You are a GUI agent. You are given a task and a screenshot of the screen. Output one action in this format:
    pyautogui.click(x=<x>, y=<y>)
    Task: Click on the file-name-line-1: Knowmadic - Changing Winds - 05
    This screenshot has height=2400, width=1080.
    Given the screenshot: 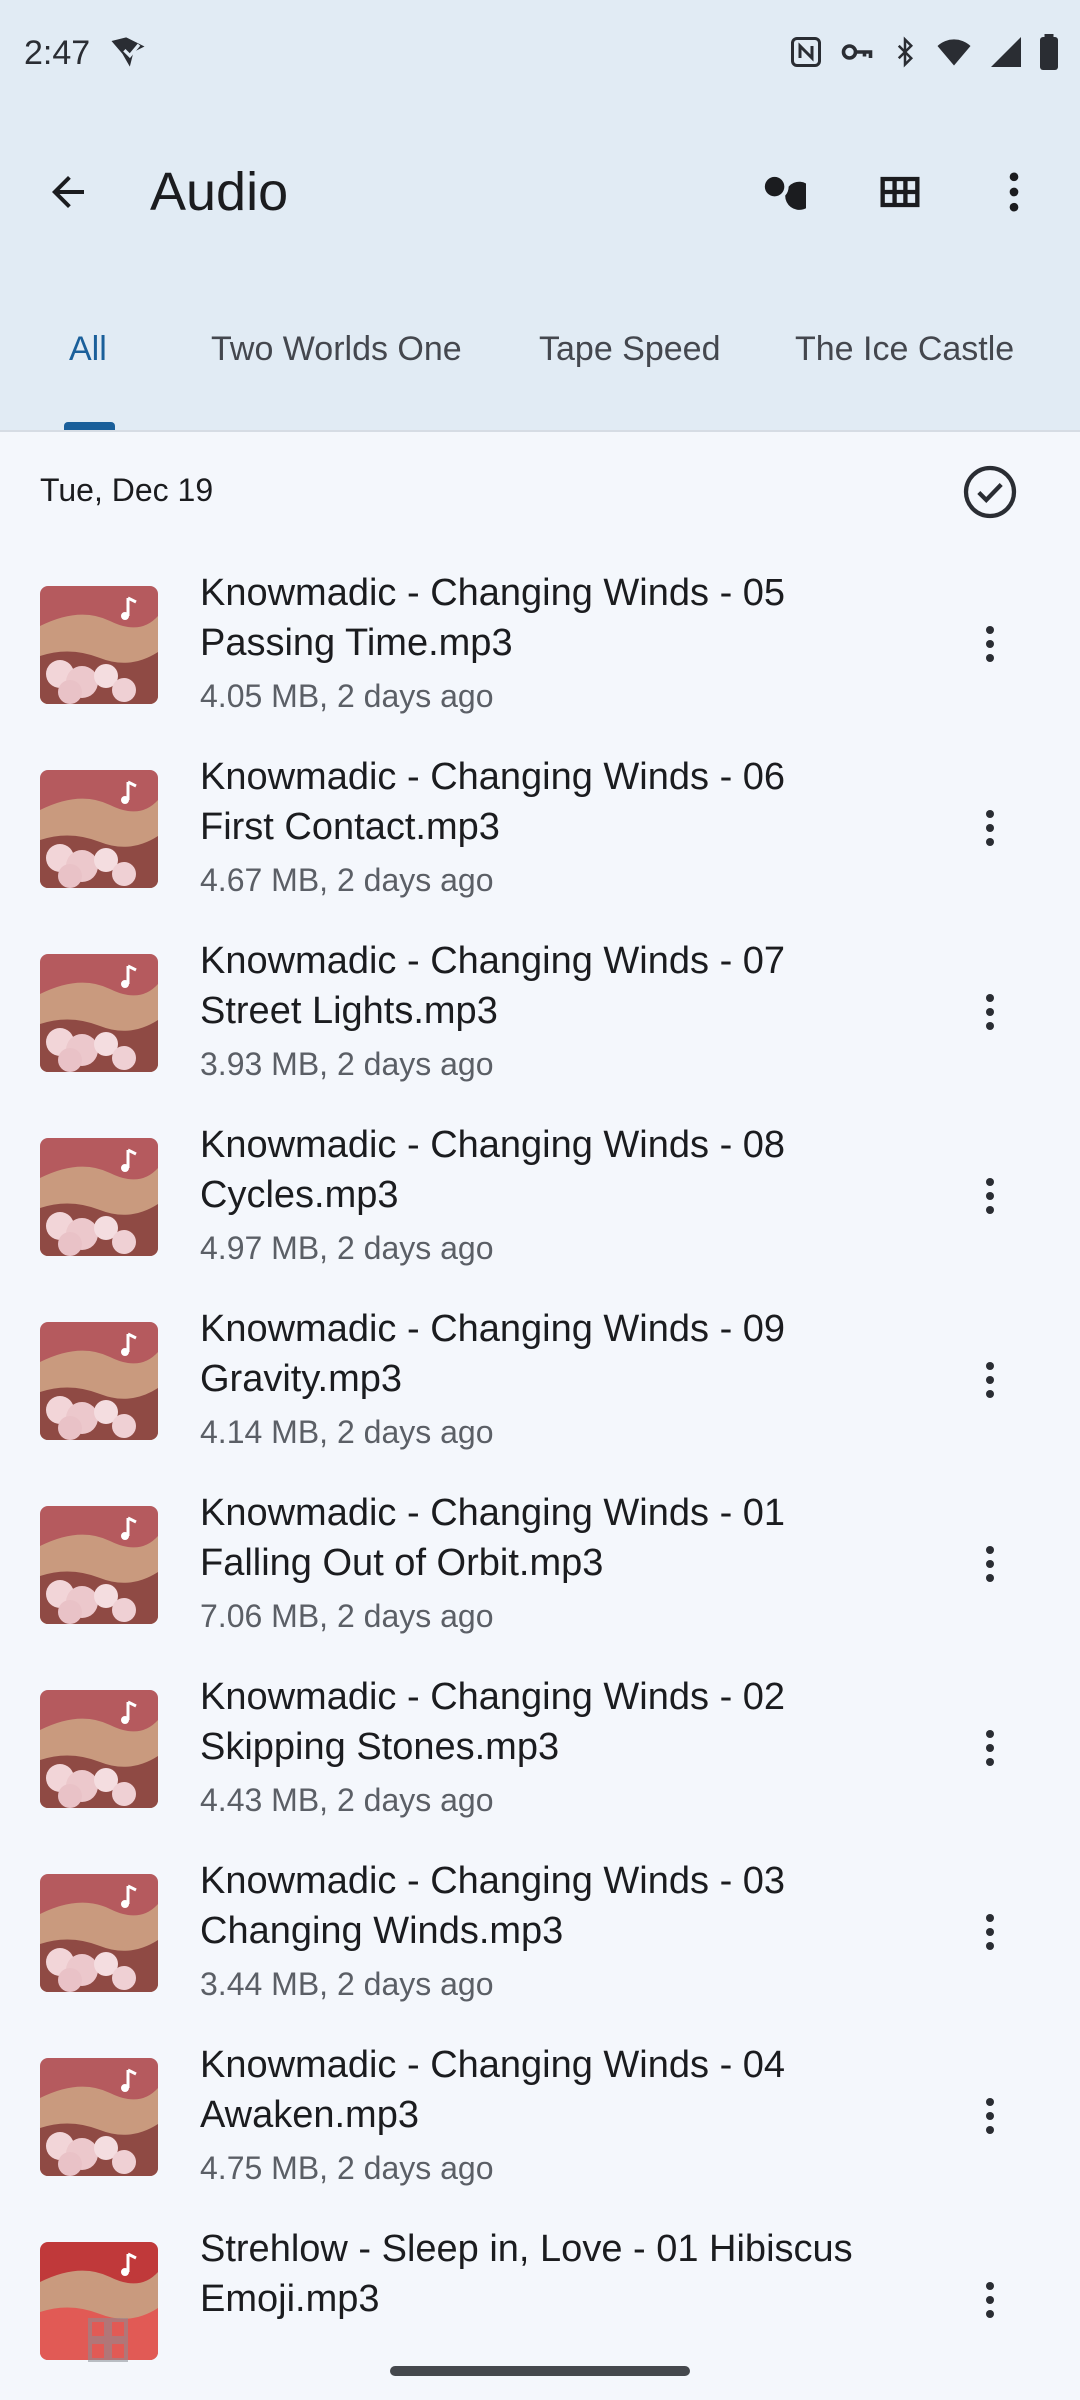 What is the action you would take?
    pyautogui.click(x=493, y=593)
    